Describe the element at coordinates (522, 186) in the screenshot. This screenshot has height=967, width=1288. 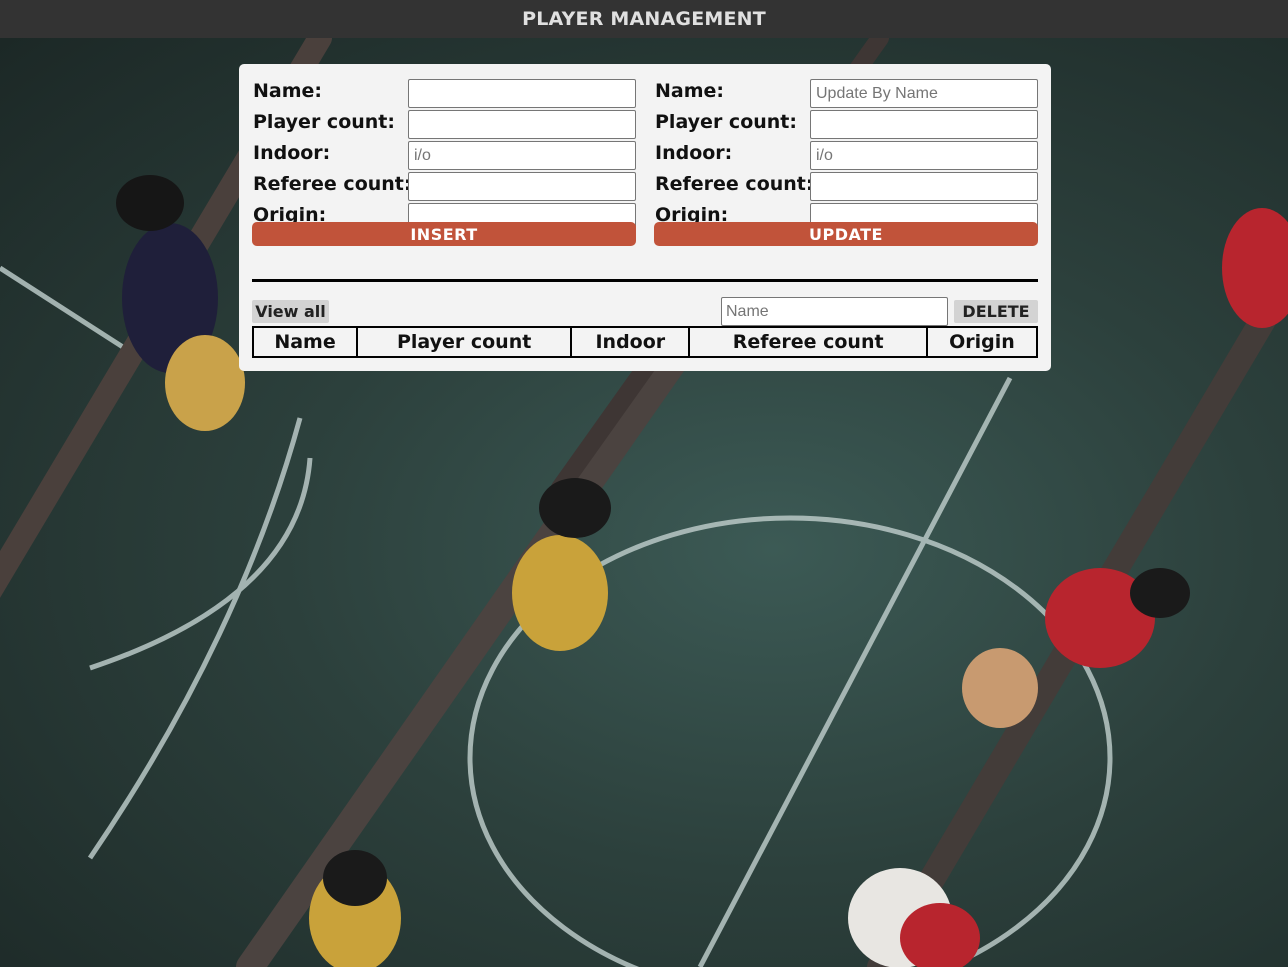
I see `insert-referee-count-input` at that location.